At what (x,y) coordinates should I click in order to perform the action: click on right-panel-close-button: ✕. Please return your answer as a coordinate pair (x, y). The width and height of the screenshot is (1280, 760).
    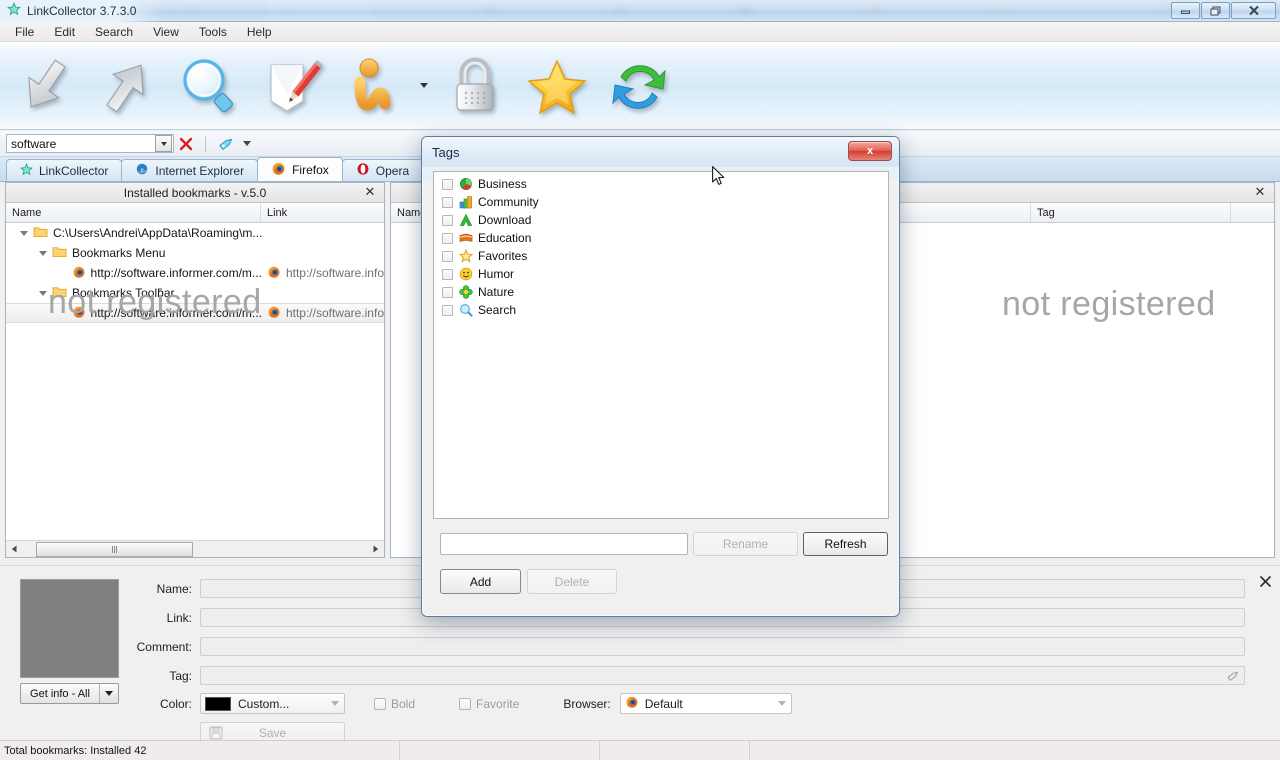
    Looking at the image, I should click on (1260, 192).